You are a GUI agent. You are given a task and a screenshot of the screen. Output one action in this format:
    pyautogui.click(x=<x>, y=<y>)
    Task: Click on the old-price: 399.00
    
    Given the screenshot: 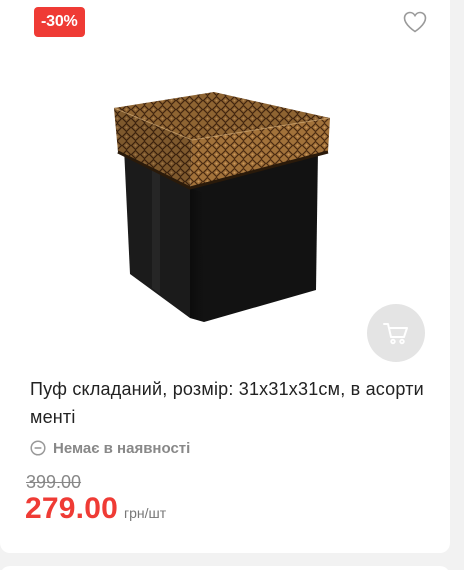 What is the action you would take?
    pyautogui.click(x=54, y=482)
    